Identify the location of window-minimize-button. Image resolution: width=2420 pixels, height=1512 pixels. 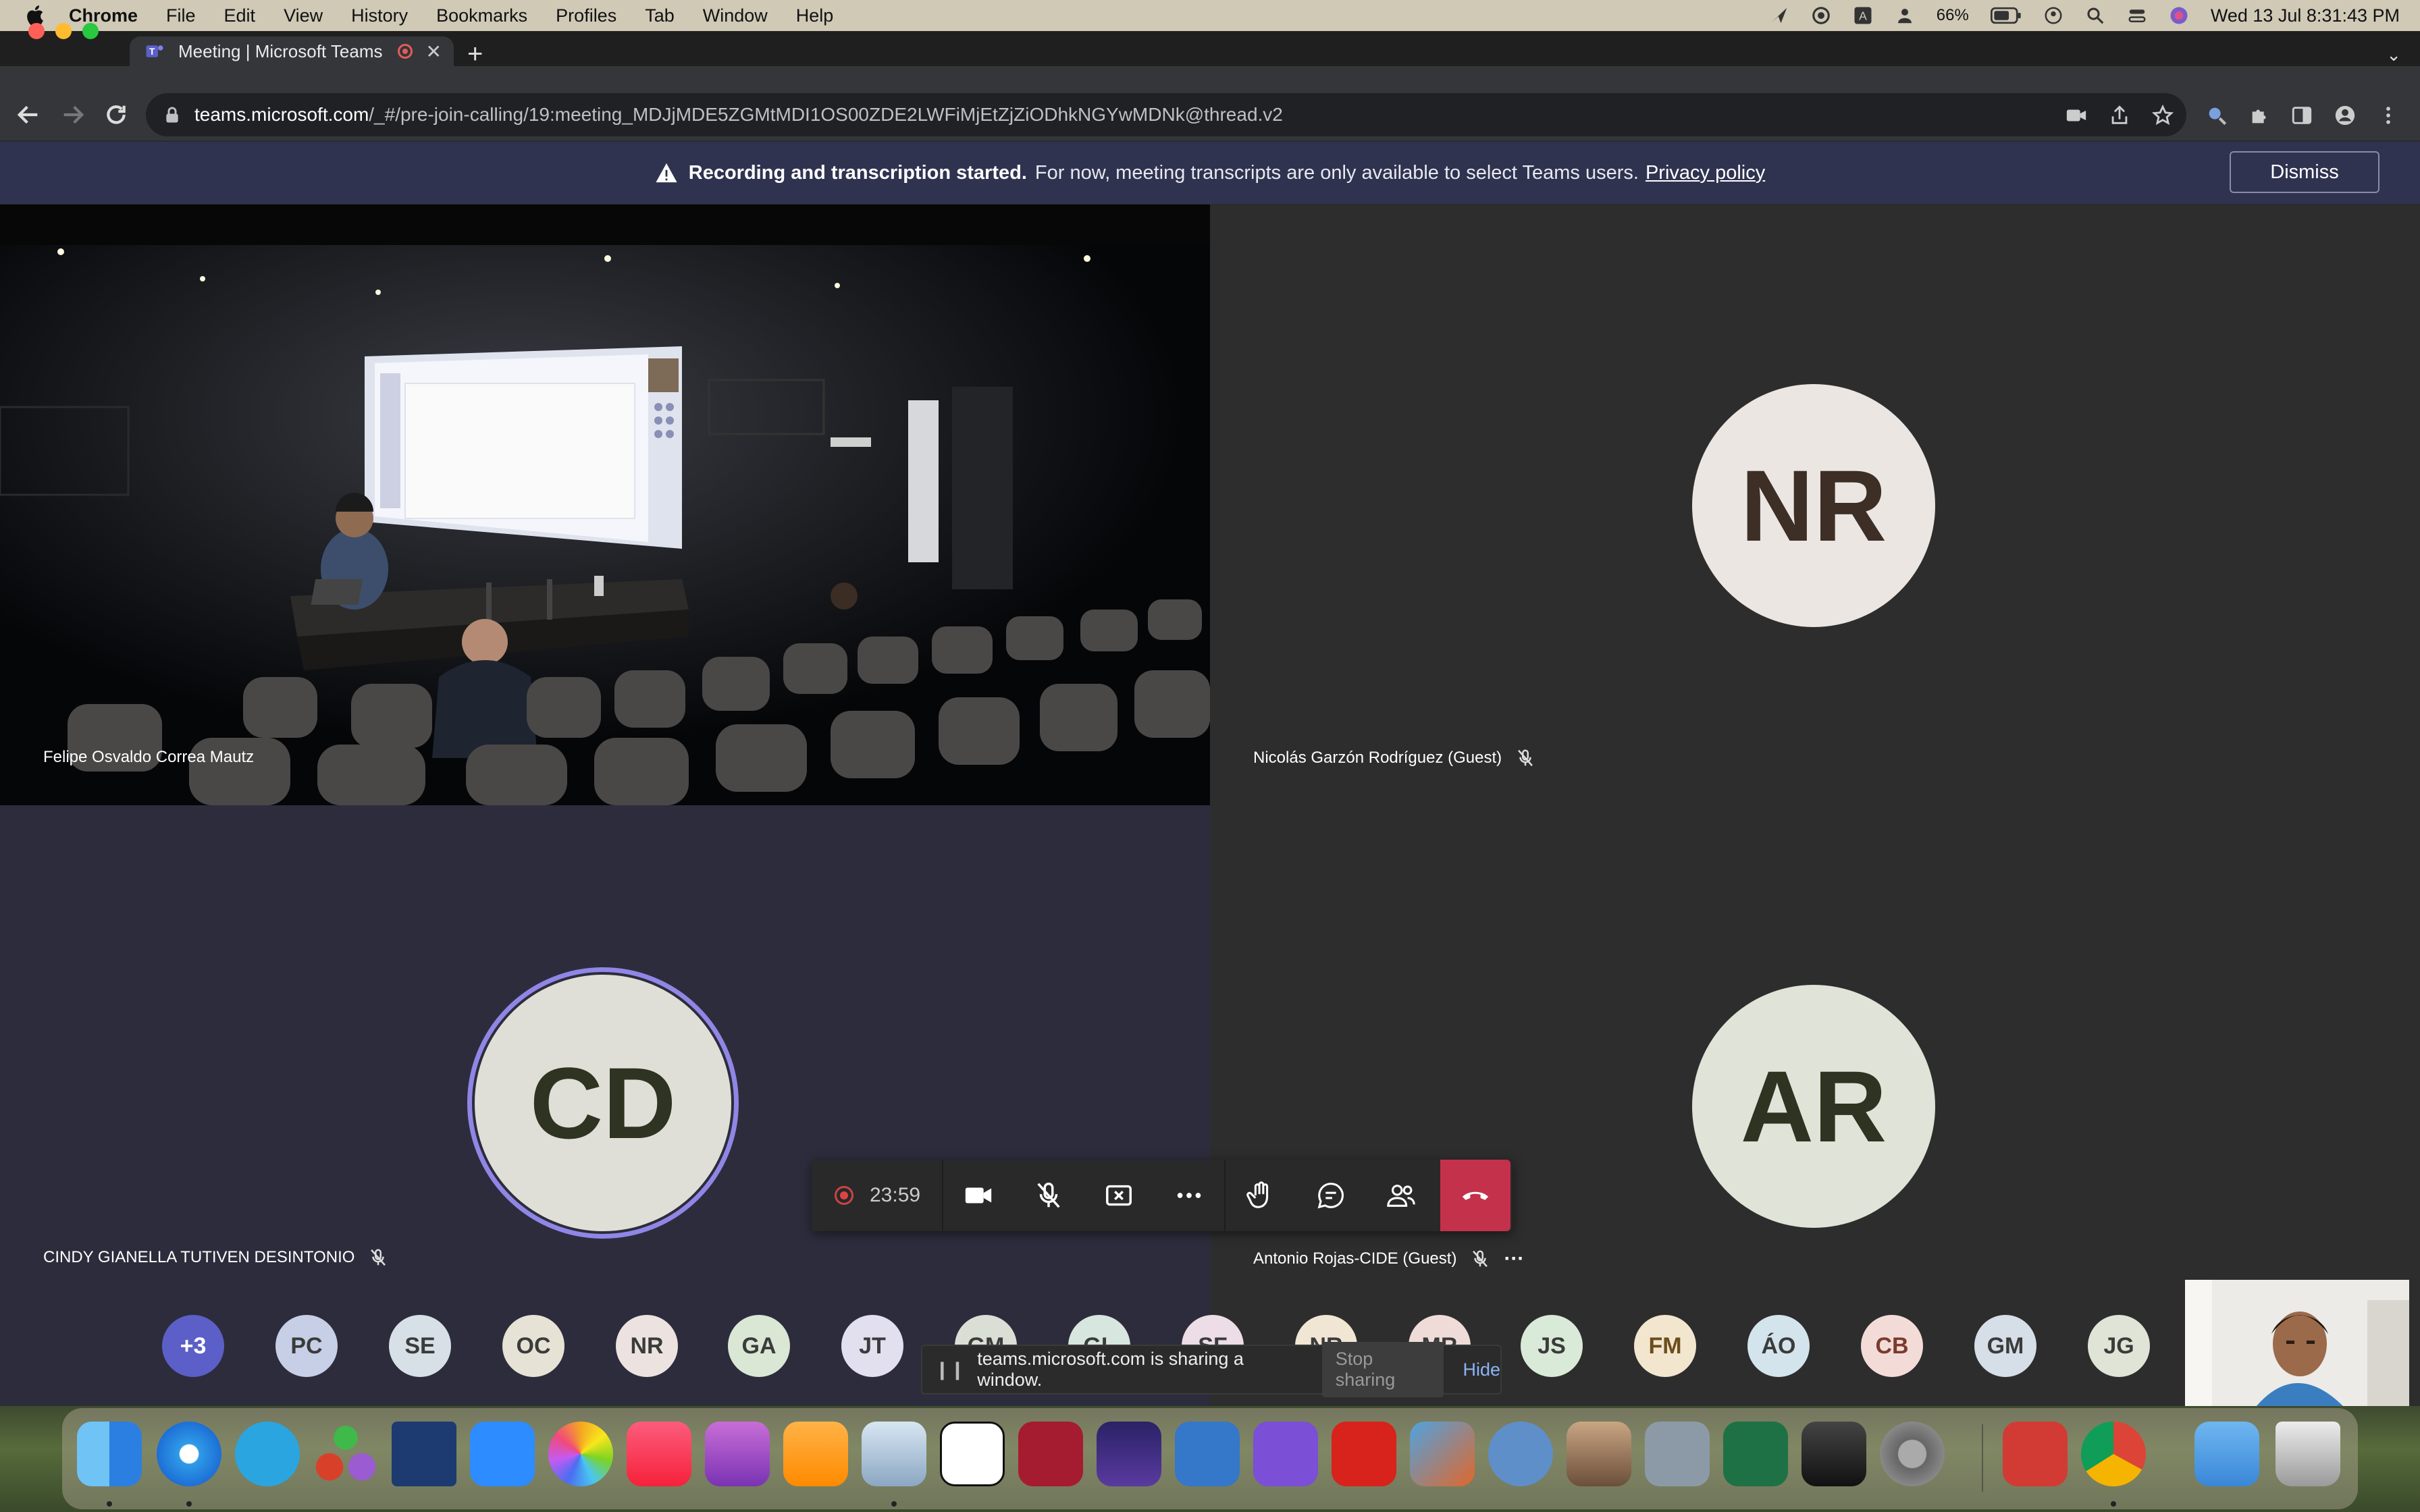
(63, 31).